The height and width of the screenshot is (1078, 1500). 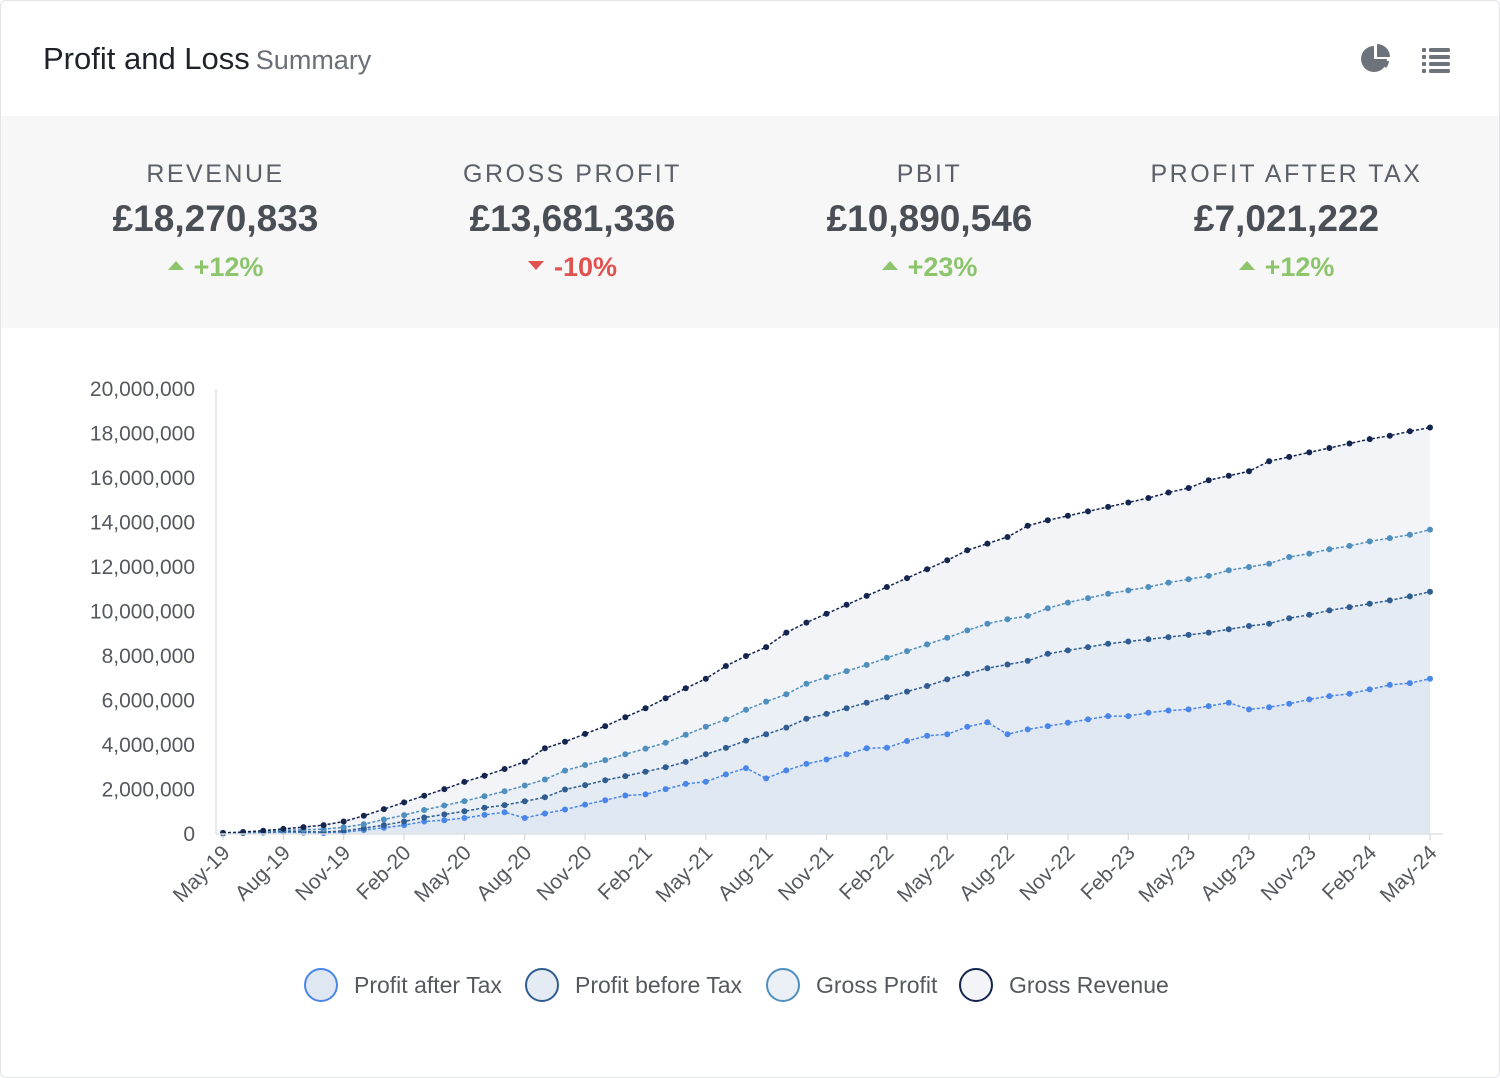 I want to click on y-tick-label: 18,000,000, so click(x=142, y=434).